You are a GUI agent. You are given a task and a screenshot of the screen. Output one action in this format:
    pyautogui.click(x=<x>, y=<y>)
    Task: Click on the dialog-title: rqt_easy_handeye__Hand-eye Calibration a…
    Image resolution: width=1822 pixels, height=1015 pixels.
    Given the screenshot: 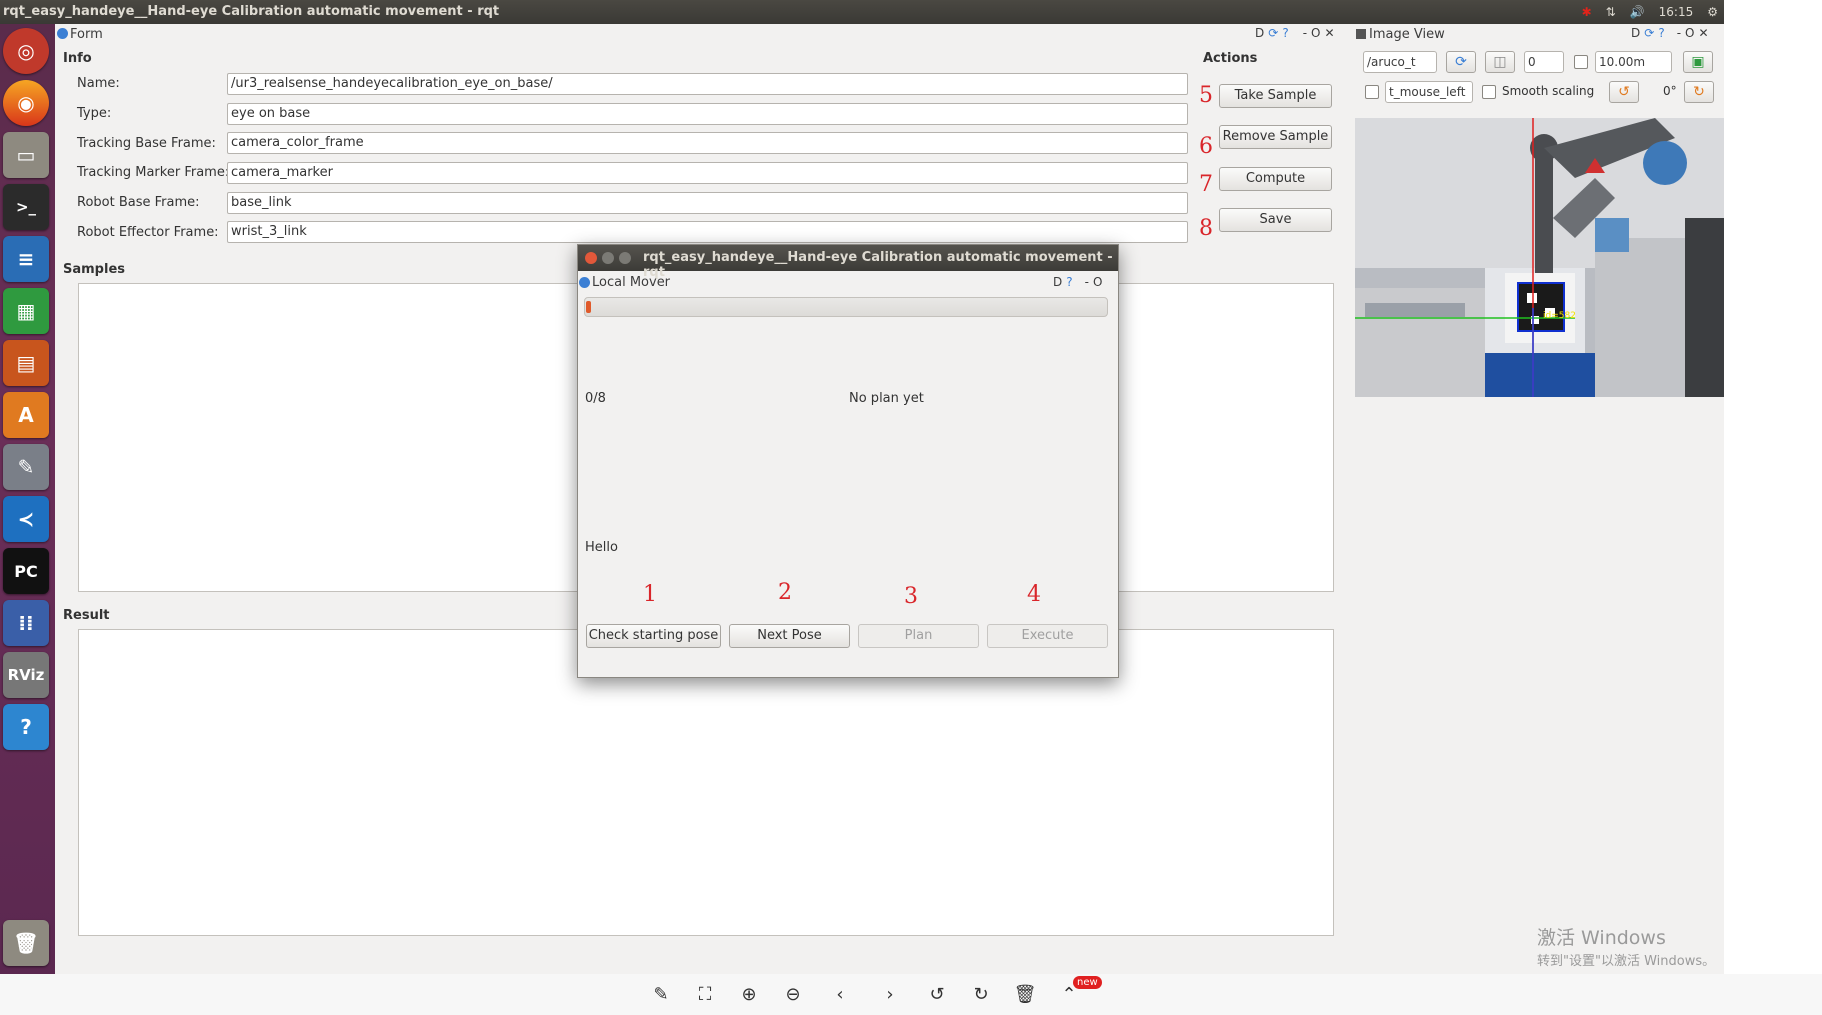 What is the action you would take?
    pyautogui.click(x=878, y=265)
    